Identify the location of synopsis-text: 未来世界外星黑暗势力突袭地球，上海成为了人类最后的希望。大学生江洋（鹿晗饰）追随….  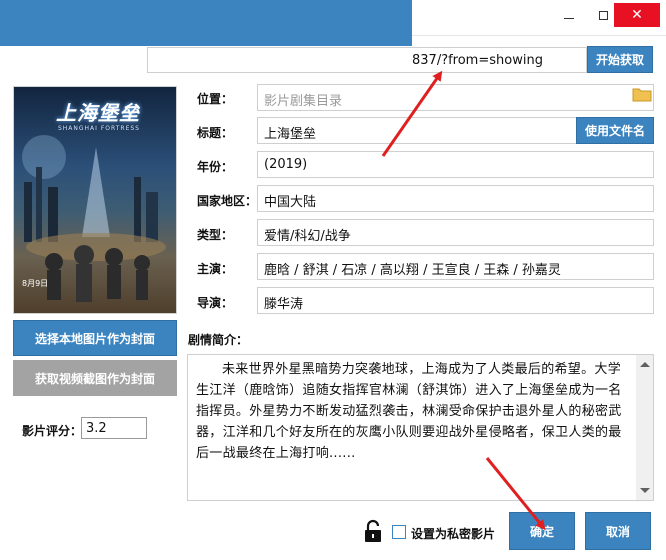
(409, 411).